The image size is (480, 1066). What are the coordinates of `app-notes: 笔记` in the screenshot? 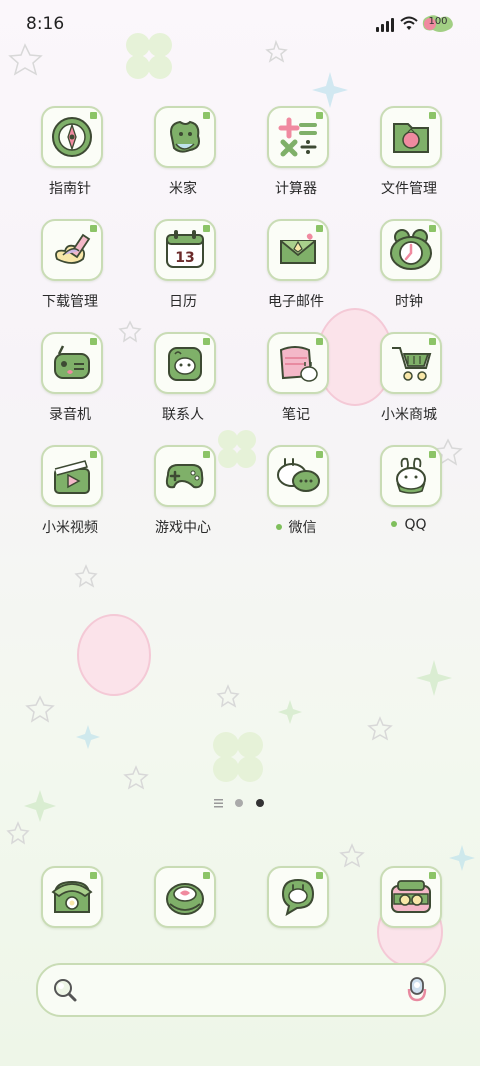 It's located at (296, 382).